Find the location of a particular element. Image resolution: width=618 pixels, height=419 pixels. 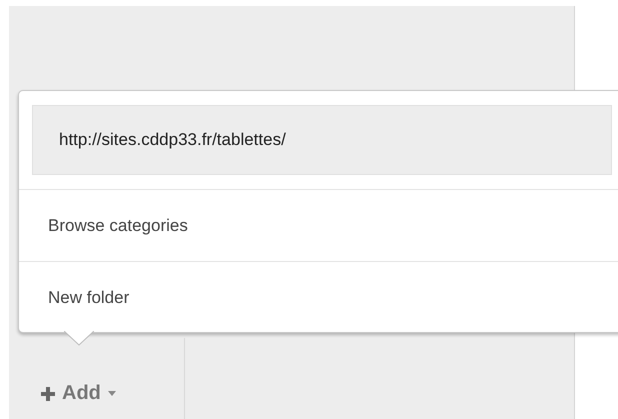

add-button: Add is located at coordinates (78, 393).